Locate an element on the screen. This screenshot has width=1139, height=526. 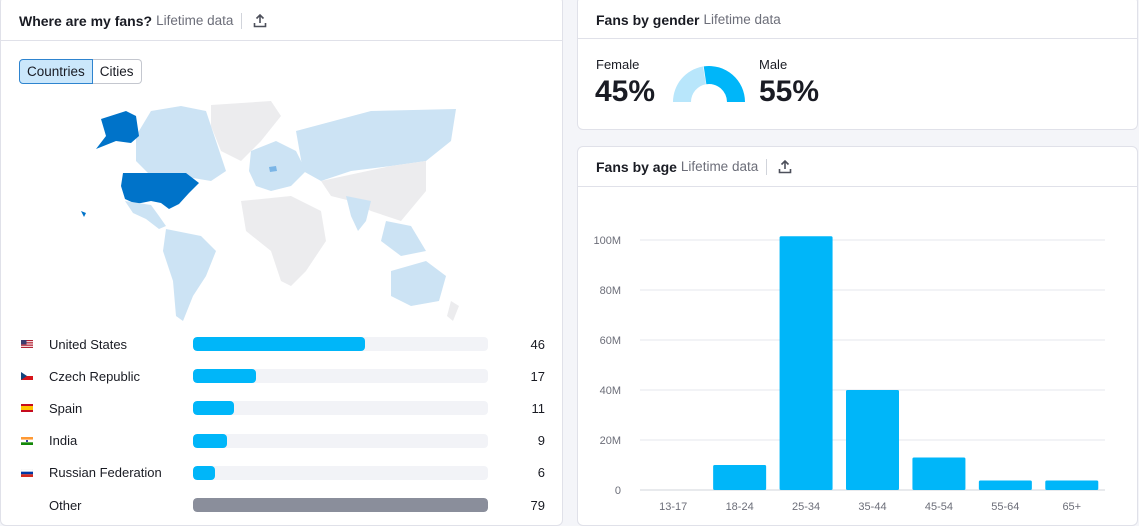
map-region-alaska is located at coordinates (117, 130).